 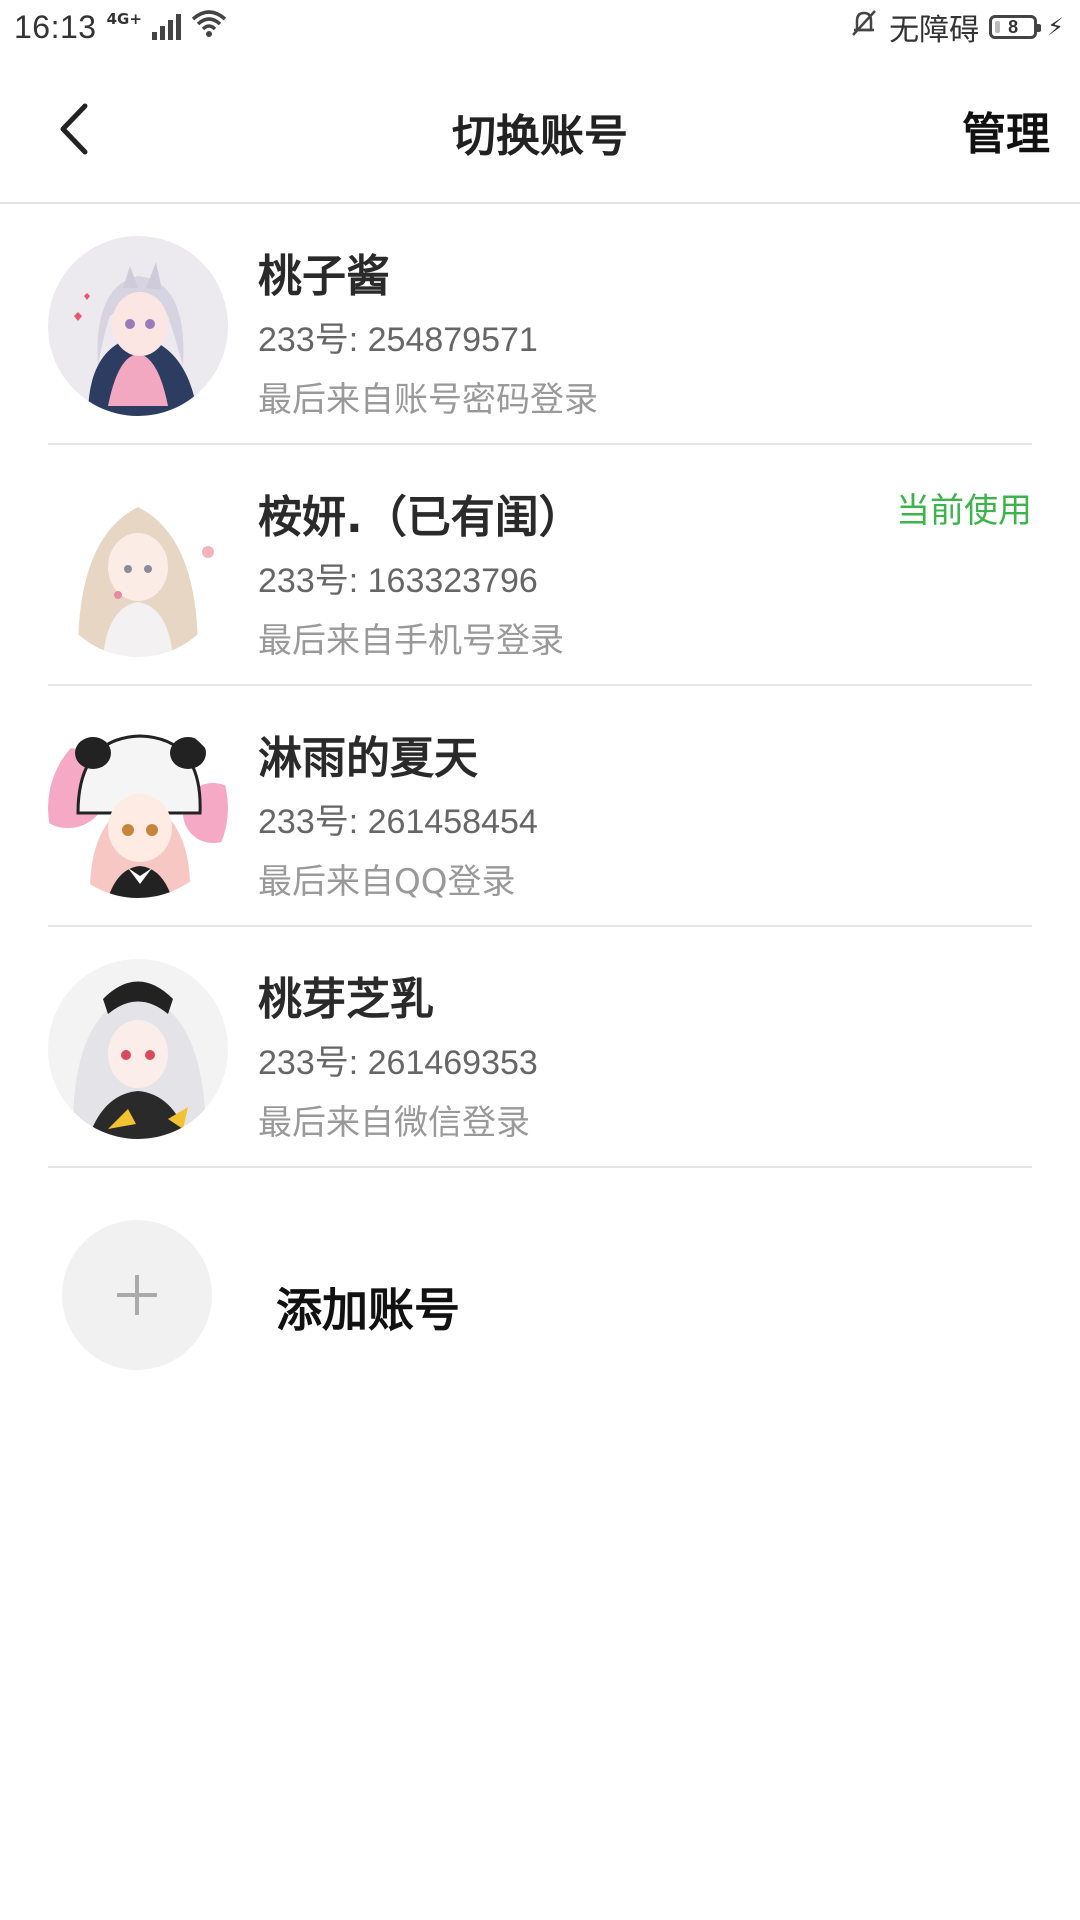 What do you see at coordinates (411, 641) in the screenshot?
I see `account-login-method: 最后来自手机号登录` at bounding box center [411, 641].